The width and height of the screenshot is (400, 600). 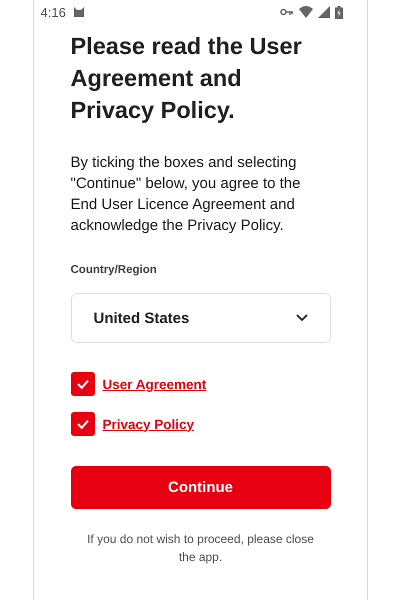 I want to click on wifi-icon, so click(x=305, y=12).